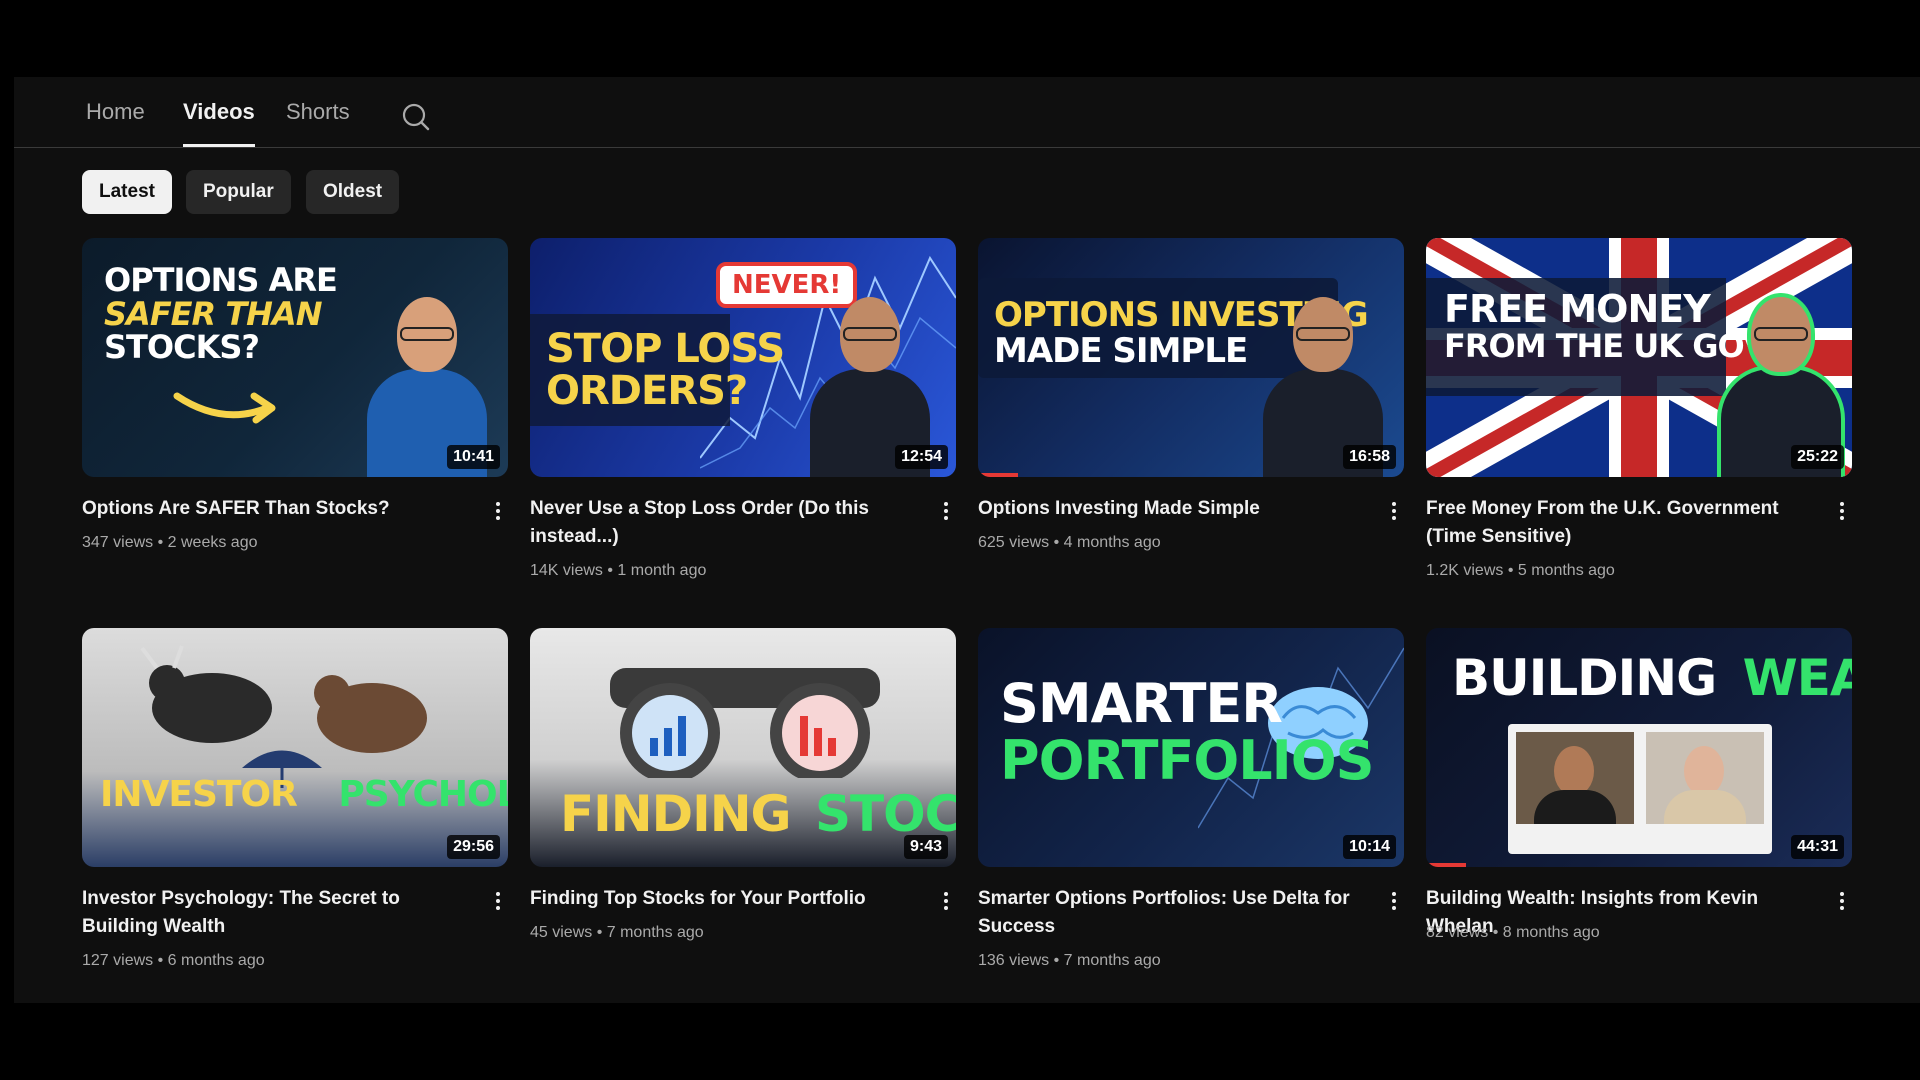 This screenshot has height=1080, width=1920. I want to click on tab-shorts: Shorts, so click(318, 123).